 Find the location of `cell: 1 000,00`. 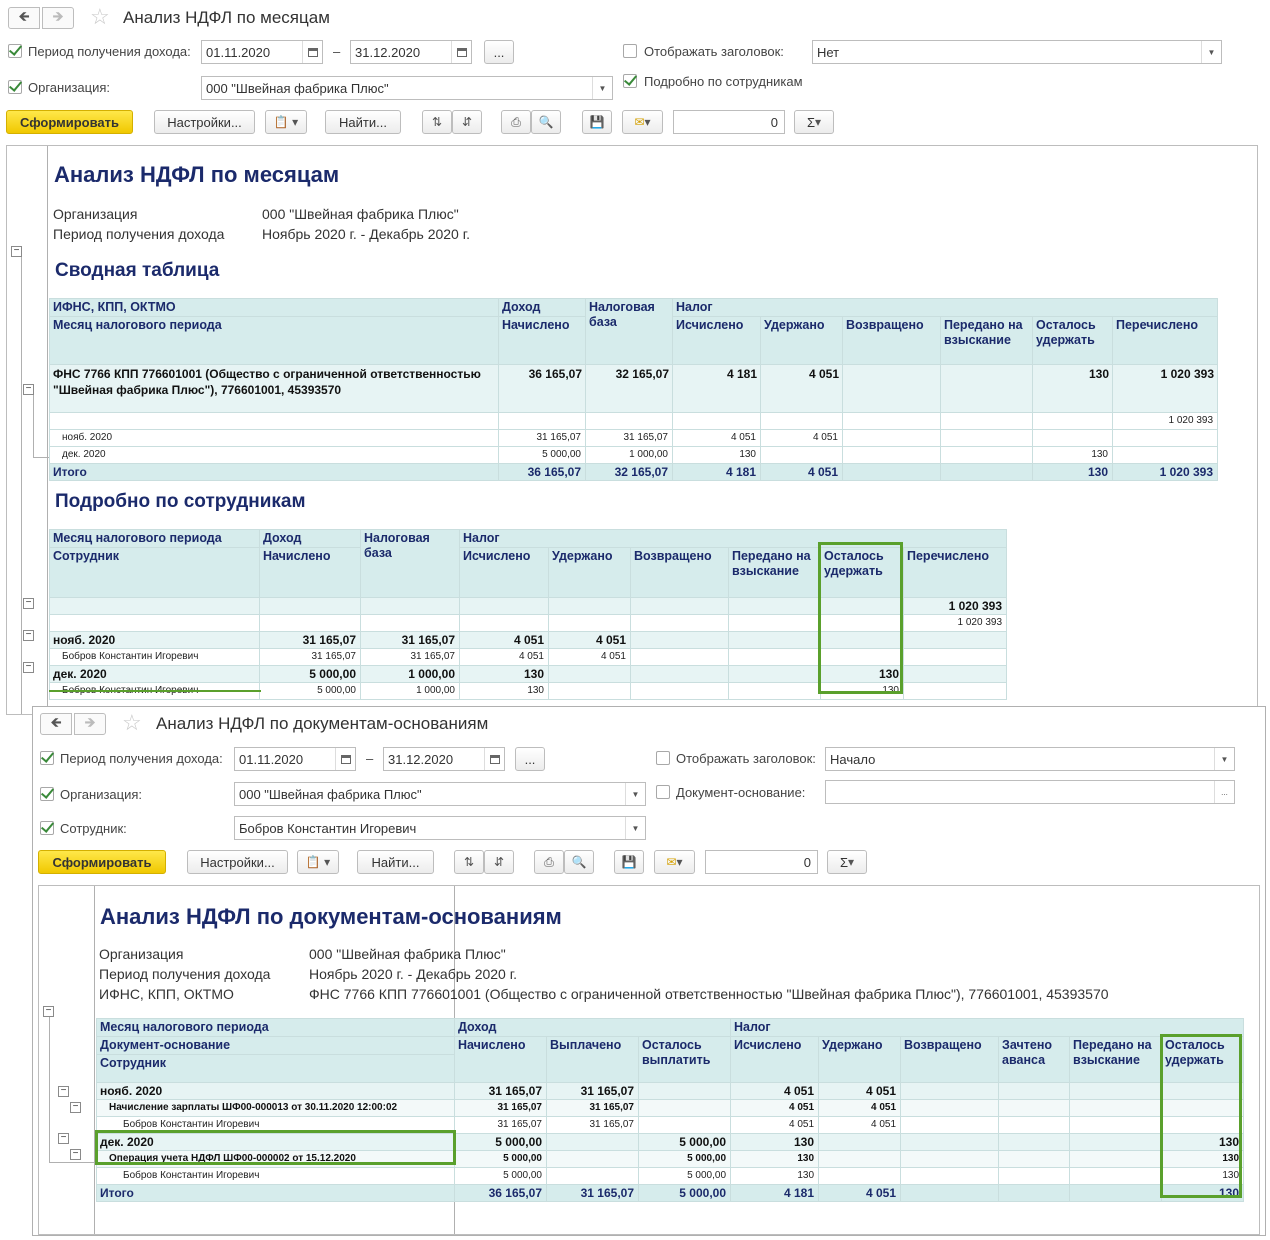

cell: 1 000,00 is located at coordinates (410, 691).